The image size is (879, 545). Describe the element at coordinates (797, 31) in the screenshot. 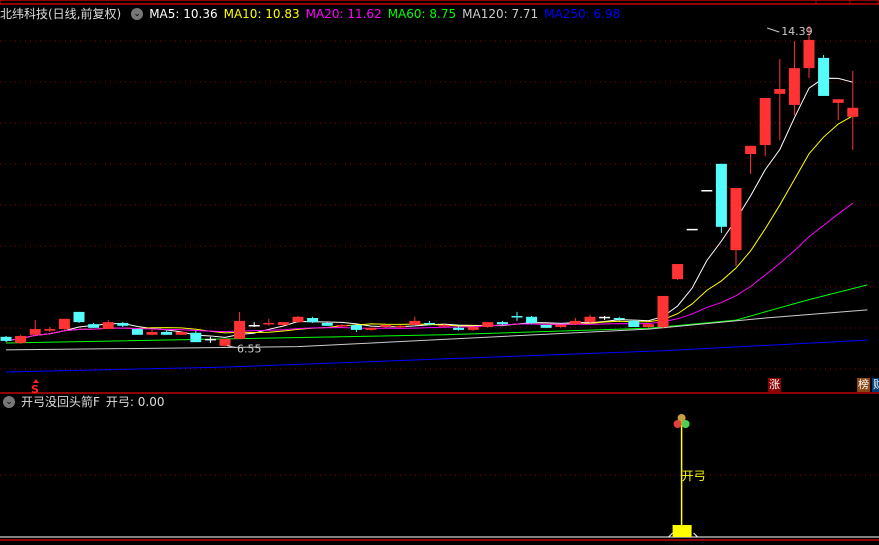

I see `high-price-label: 14.39` at that location.